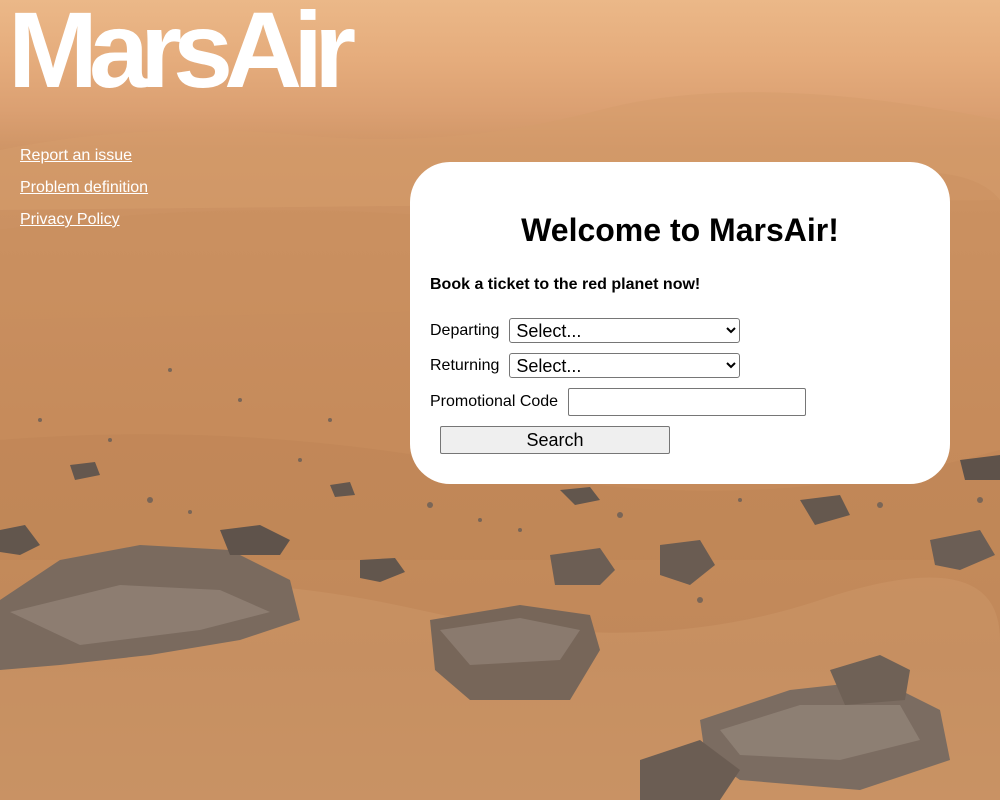 Image resolution: width=1000 pixels, height=800 pixels. What do you see at coordinates (70, 219) in the screenshot?
I see `privacy-policy-link: Privacy Policy` at bounding box center [70, 219].